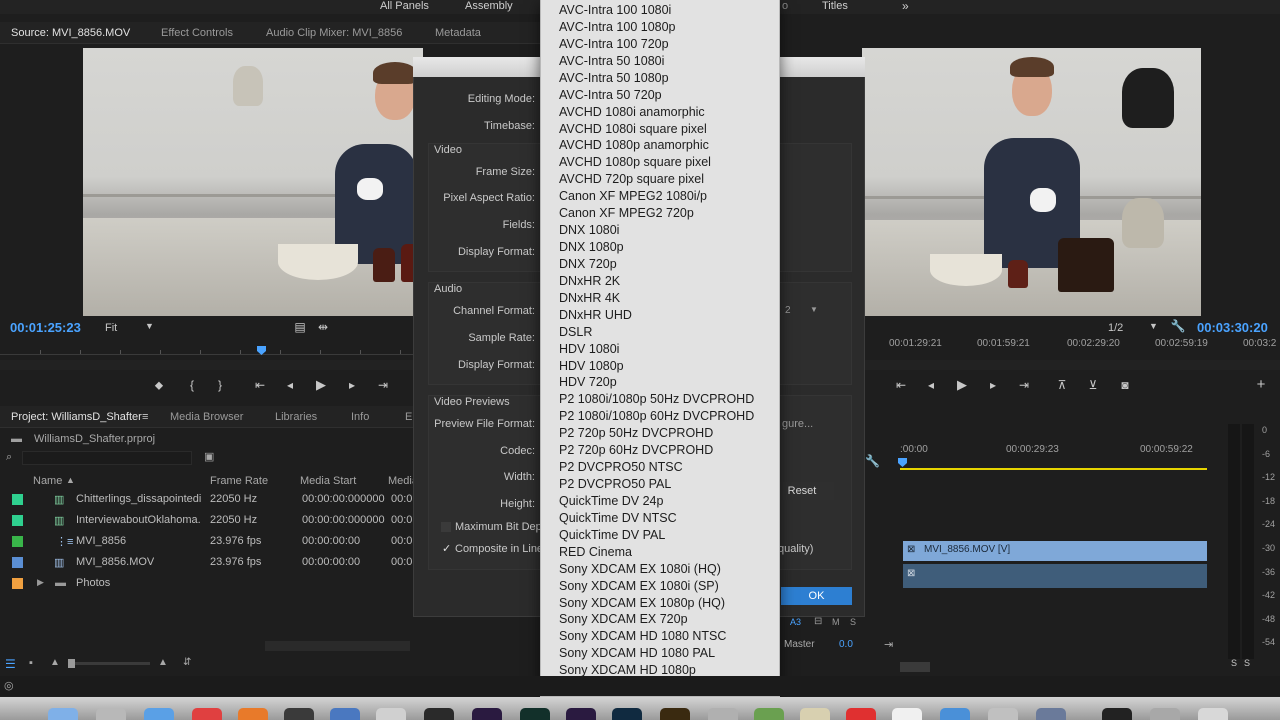 This screenshot has height=720, width=1280. What do you see at coordinates (323, 327) in the screenshot?
I see `insert-export-icon: ⇹` at bounding box center [323, 327].